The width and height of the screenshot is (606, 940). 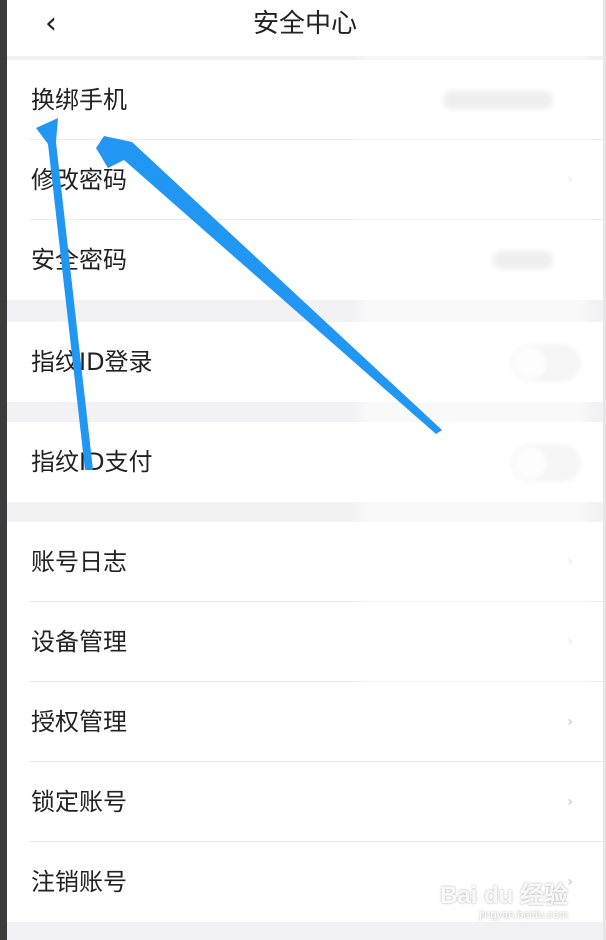 I want to click on row-device-management: 设备管理 ›, so click(x=305, y=642).